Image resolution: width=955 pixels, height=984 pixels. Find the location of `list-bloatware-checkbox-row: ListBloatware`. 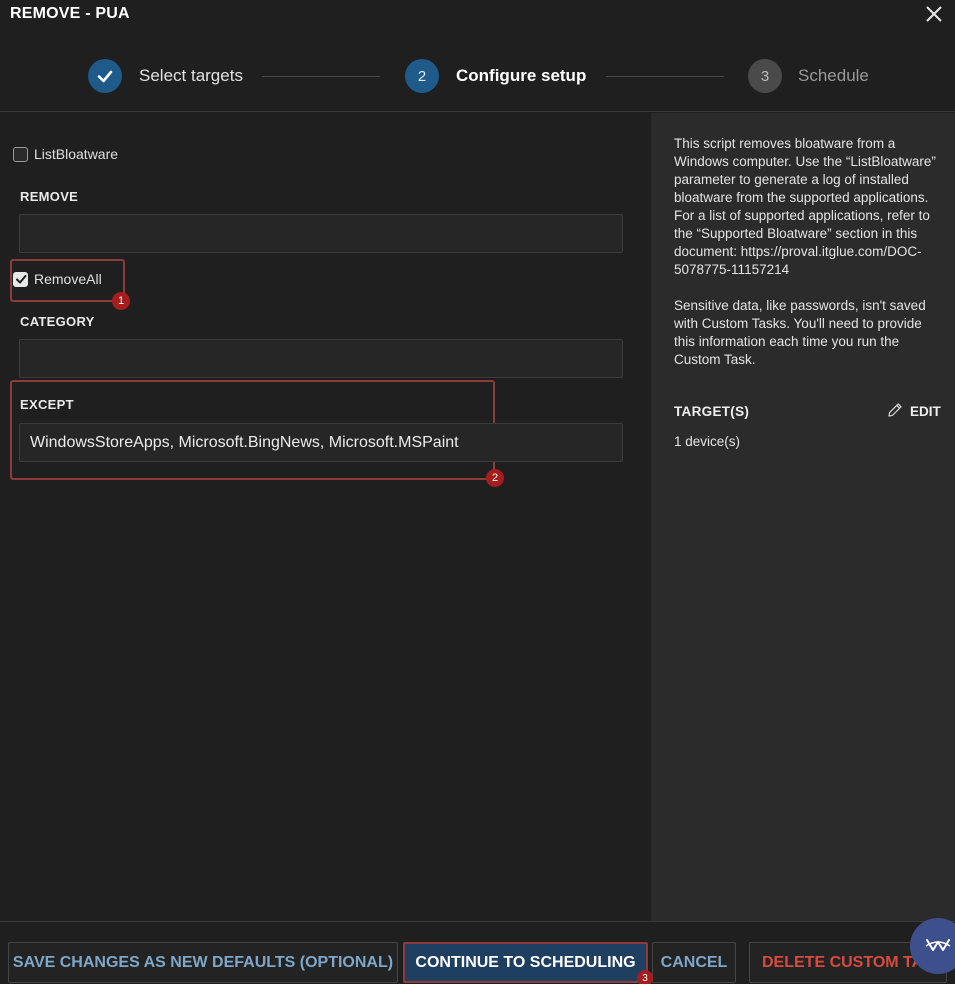

list-bloatware-checkbox-row: ListBloatware is located at coordinates (65, 154).